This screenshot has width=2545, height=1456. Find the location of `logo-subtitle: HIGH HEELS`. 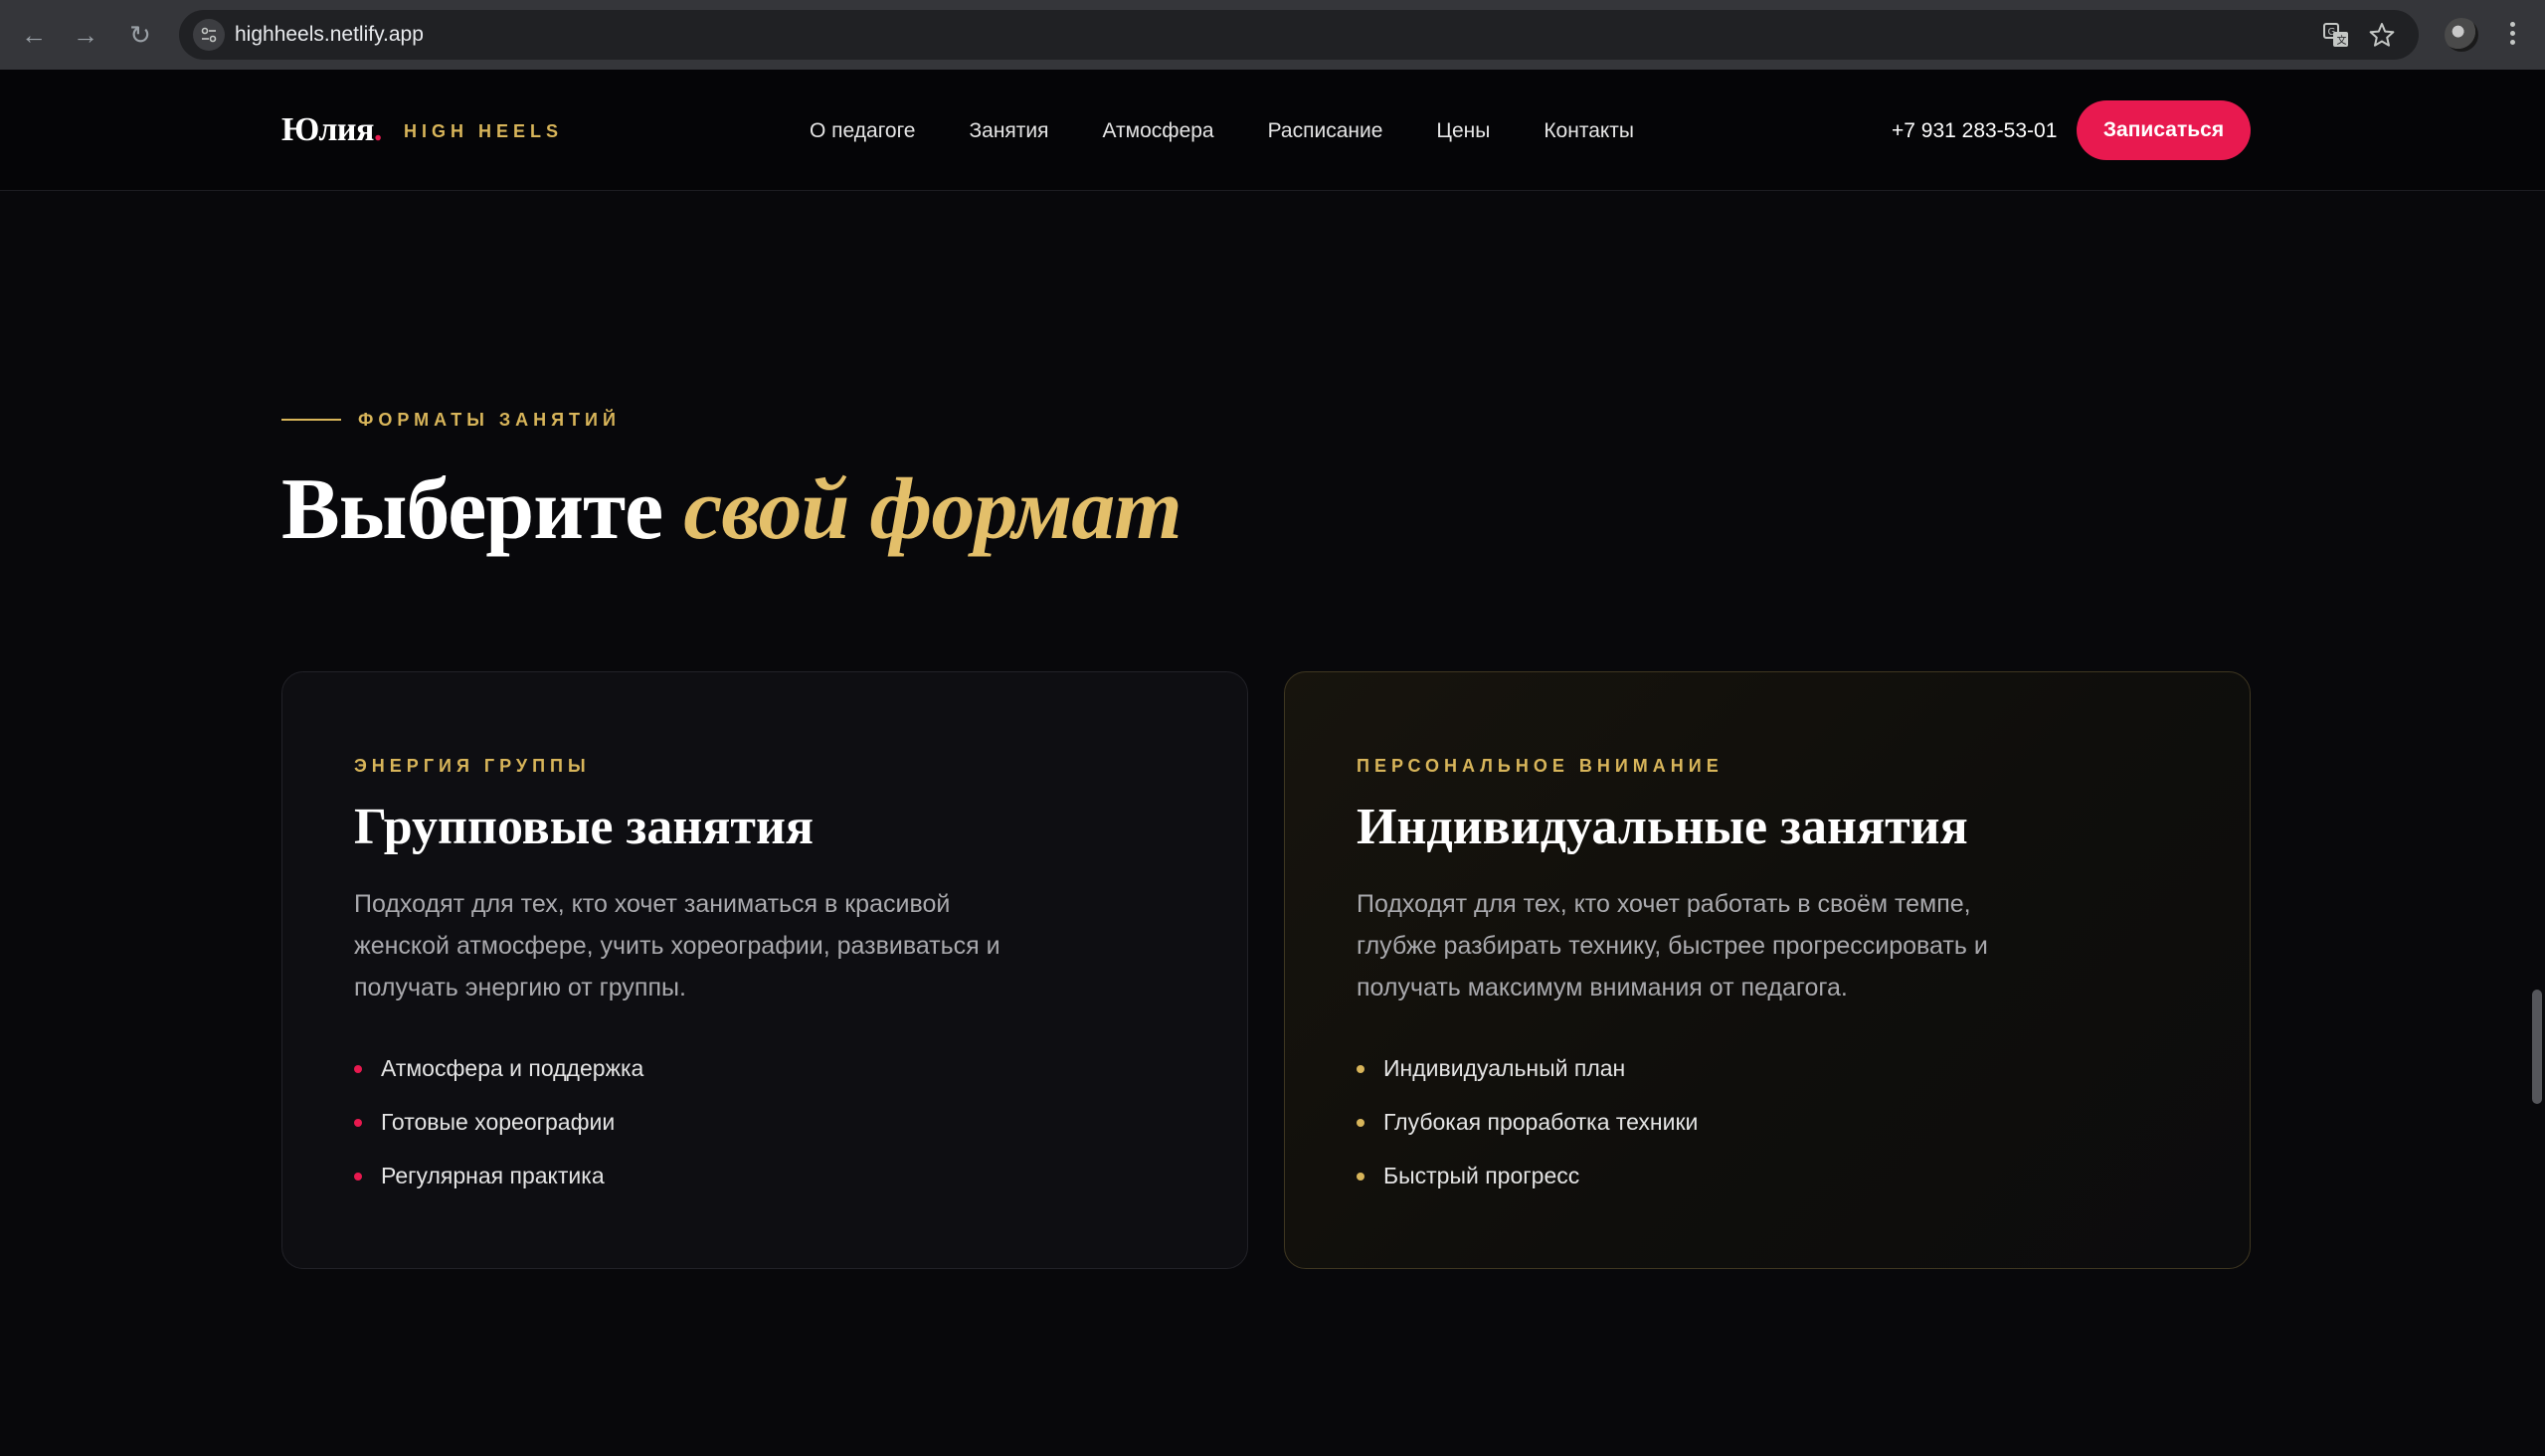

logo-subtitle: HIGH HEELS is located at coordinates (484, 131).